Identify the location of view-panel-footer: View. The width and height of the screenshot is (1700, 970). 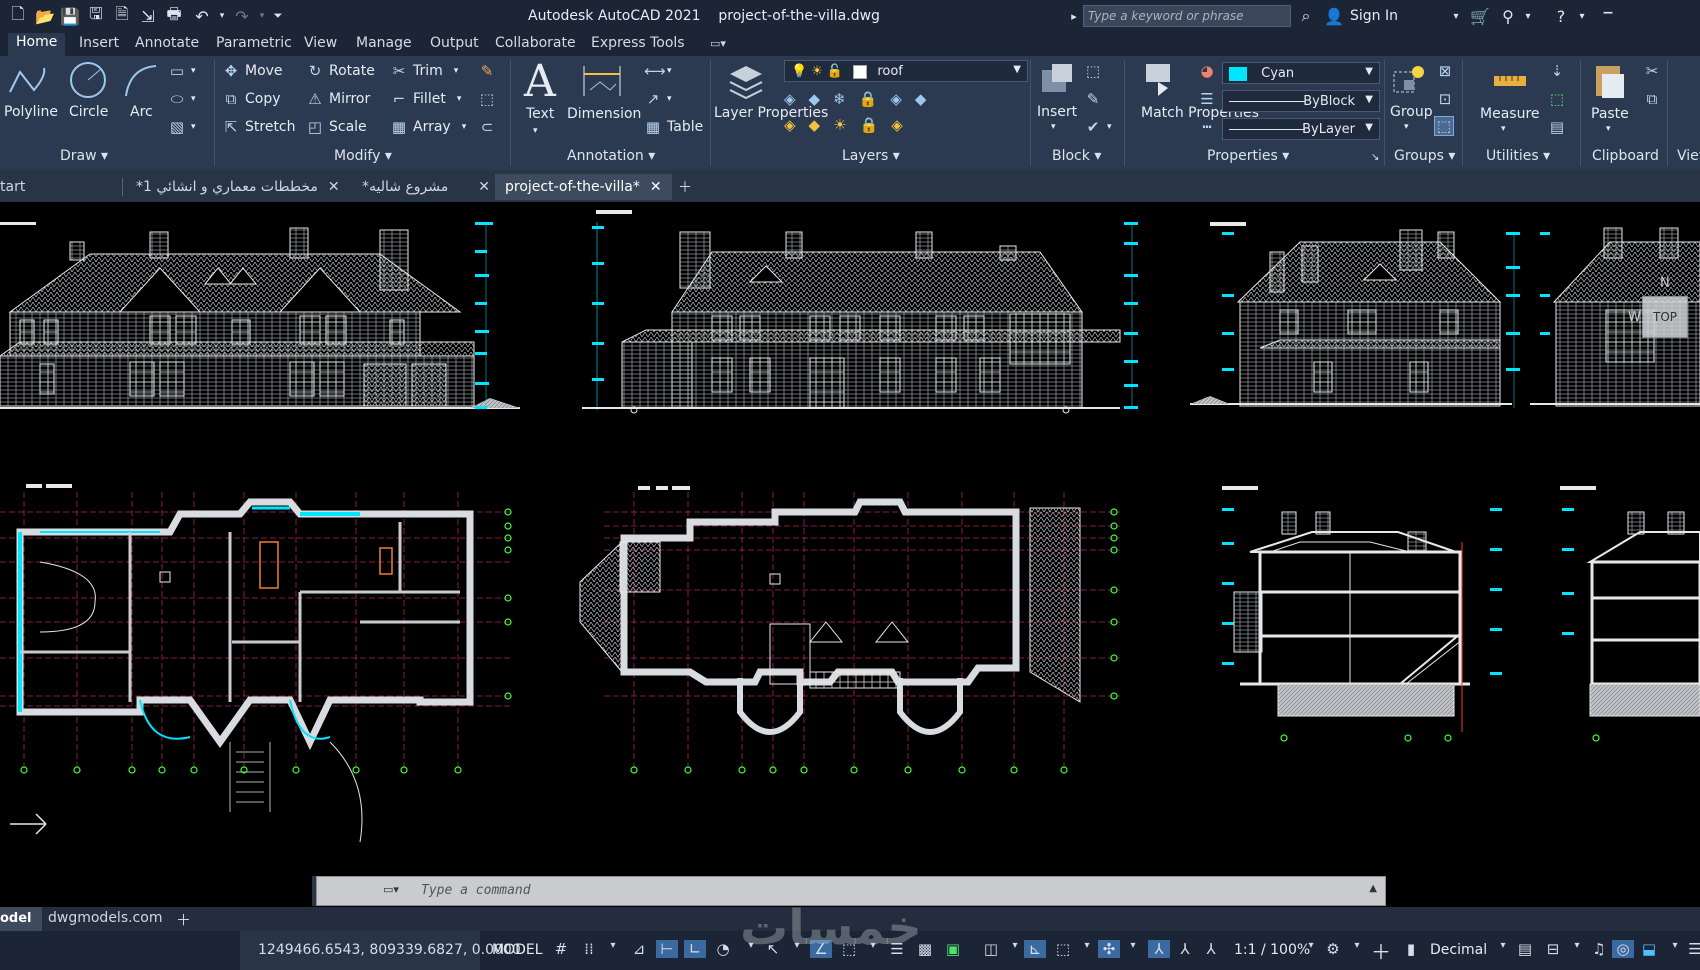
(1688, 156).